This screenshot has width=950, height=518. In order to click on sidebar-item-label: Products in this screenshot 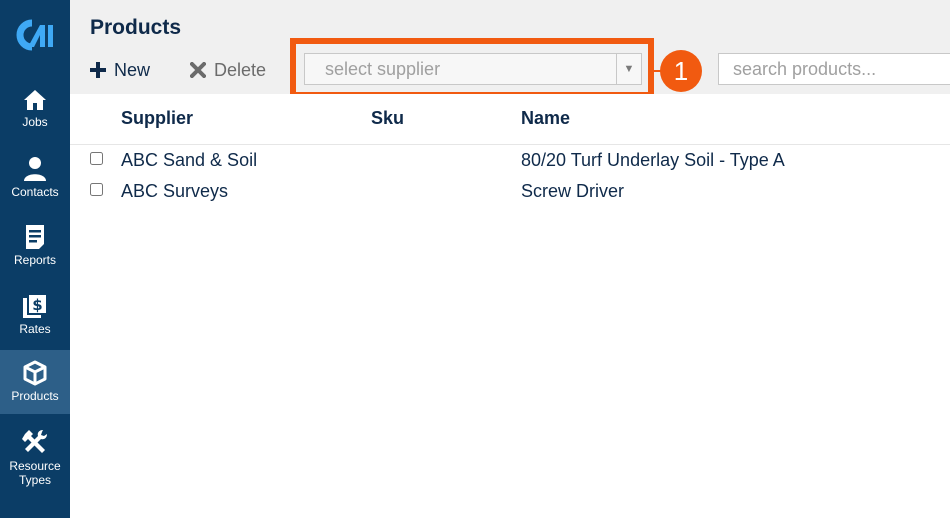, I will do `click(35, 396)`.